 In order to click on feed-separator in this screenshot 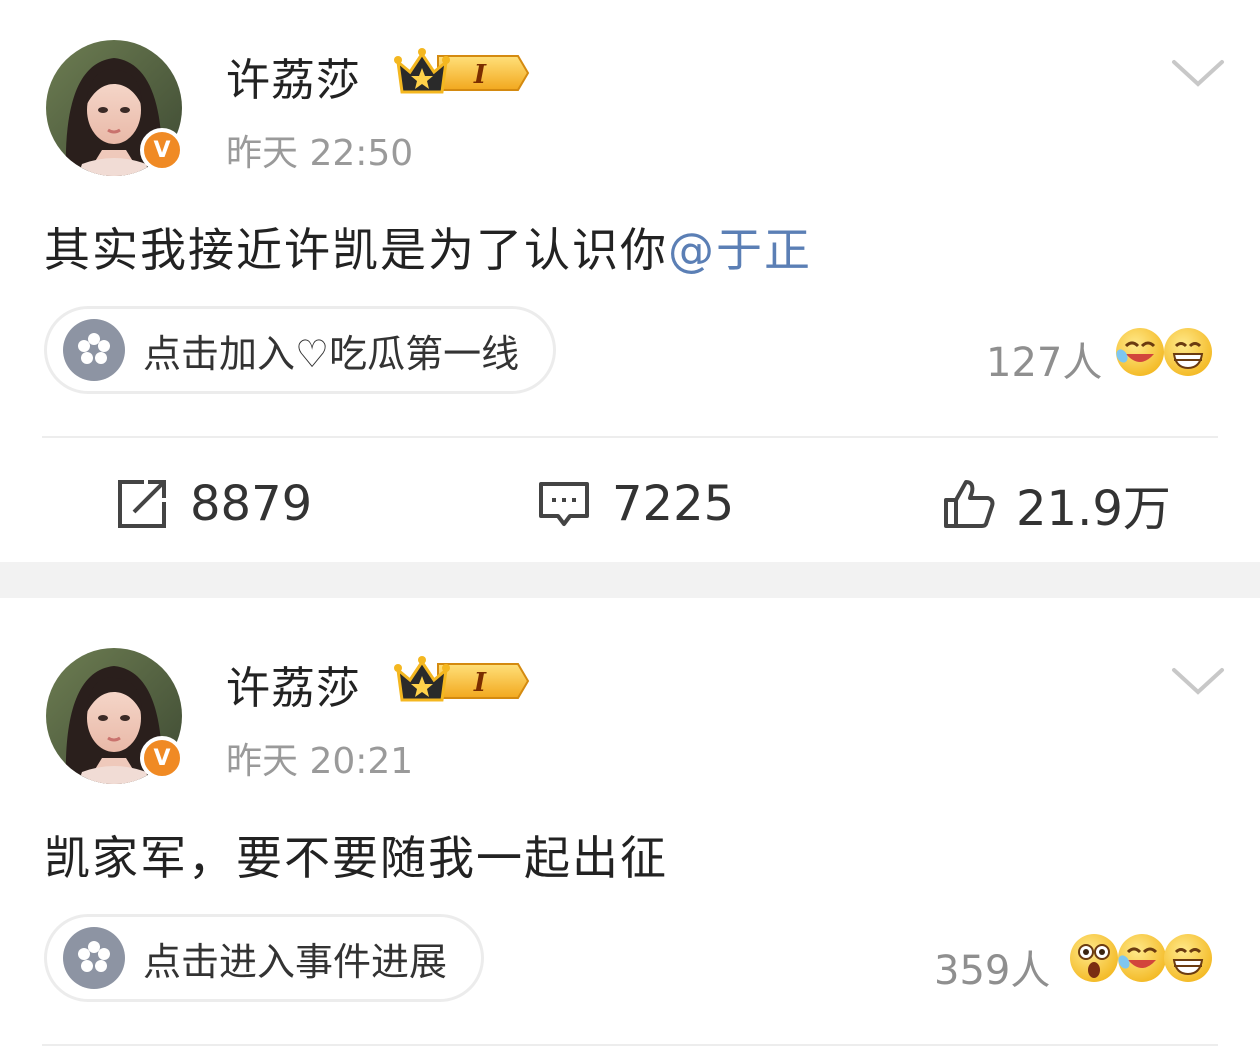, I will do `click(630, 580)`.